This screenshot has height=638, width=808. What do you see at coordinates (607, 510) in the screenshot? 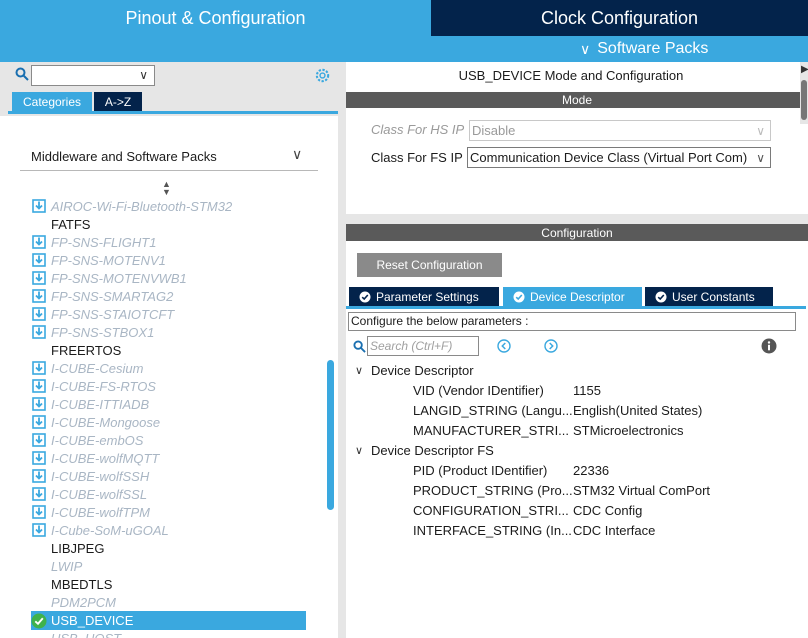
I see `parameter-value: CDC Config` at bounding box center [607, 510].